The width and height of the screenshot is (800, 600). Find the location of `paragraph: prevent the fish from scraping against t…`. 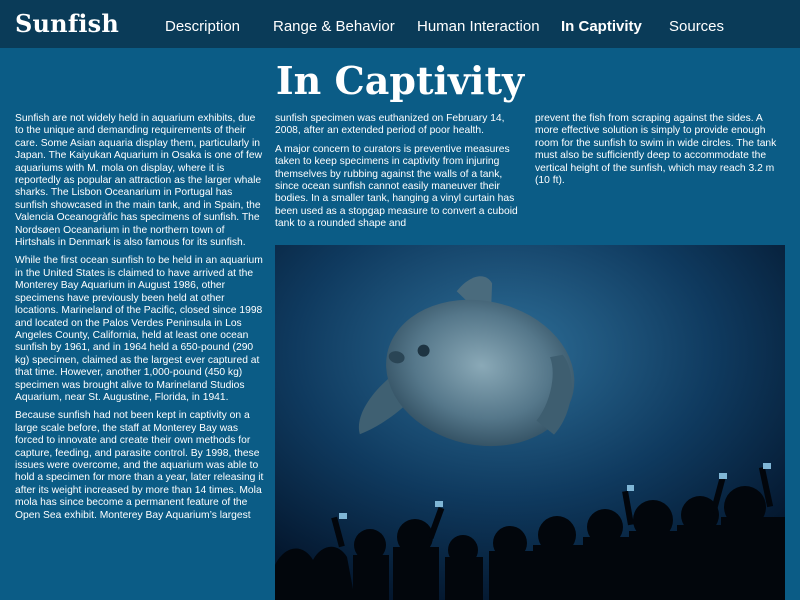

paragraph: prevent the fish from scraping against t… is located at coordinates (656, 150).